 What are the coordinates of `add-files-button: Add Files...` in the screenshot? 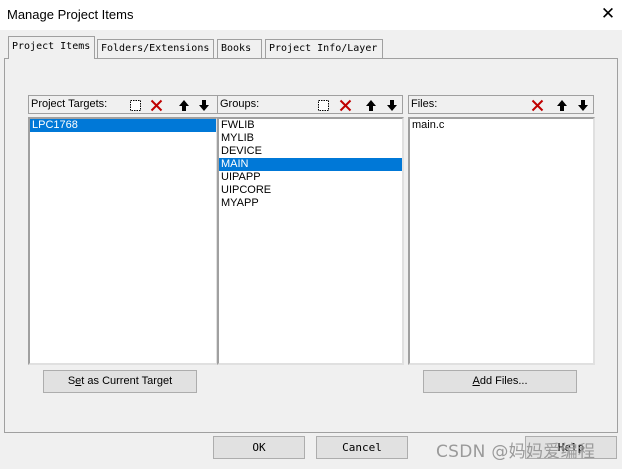 It's located at (500, 381).